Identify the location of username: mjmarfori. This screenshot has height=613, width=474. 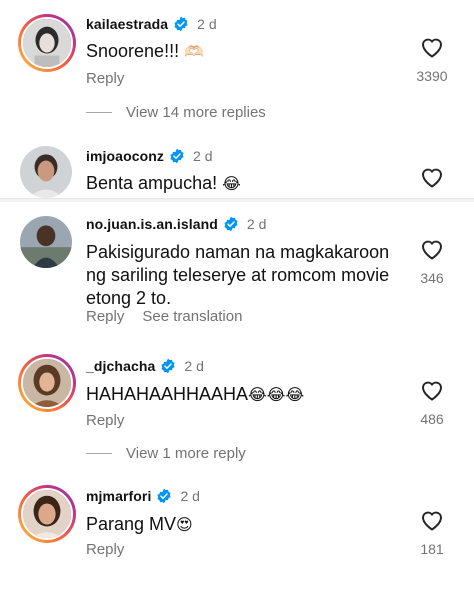
(118, 496).